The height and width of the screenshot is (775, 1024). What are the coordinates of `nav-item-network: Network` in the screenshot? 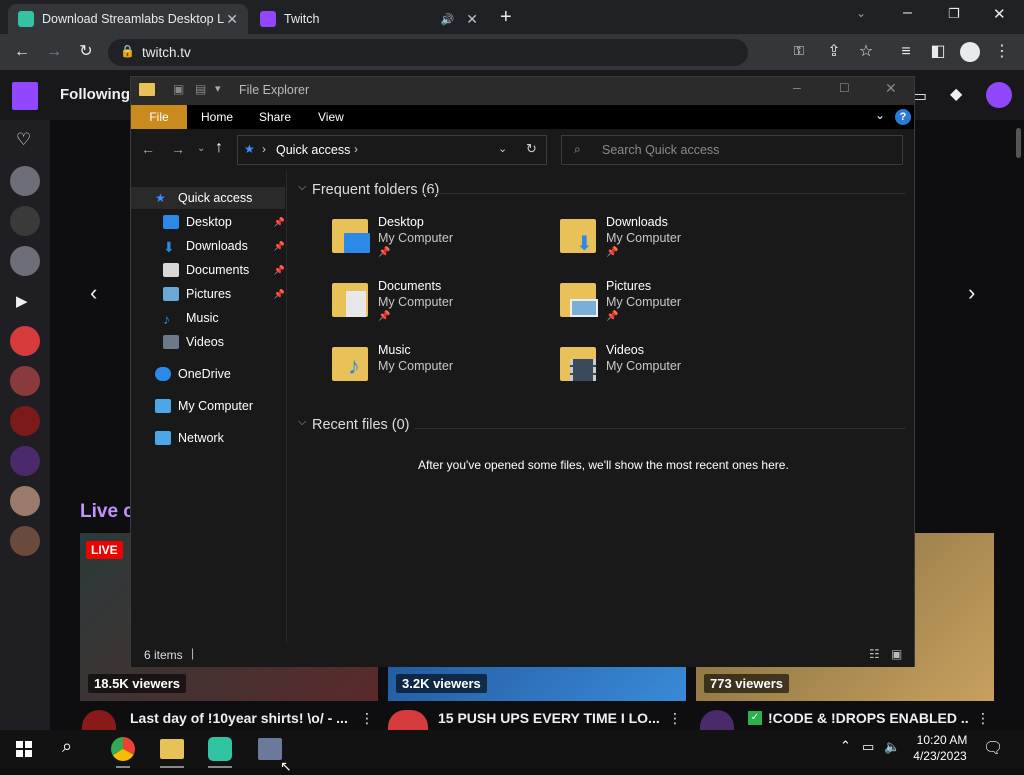 It's located at (220, 438).